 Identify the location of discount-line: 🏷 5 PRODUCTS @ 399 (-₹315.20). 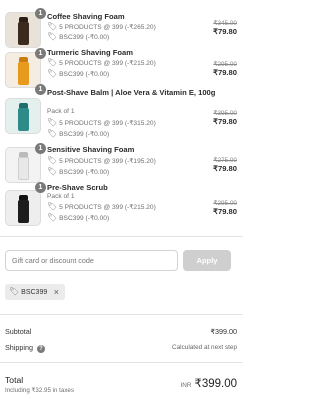
(101, 122).